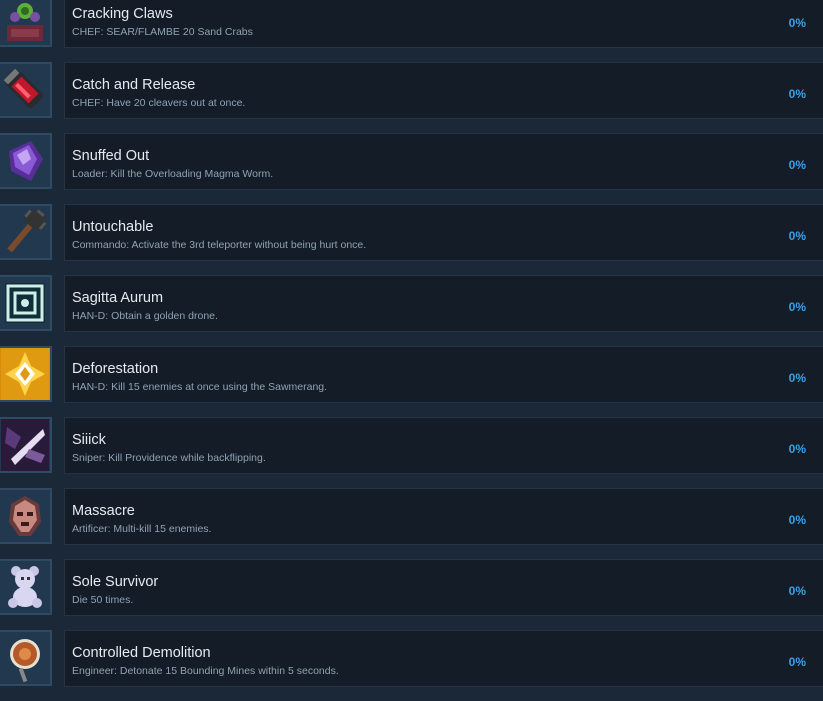 This screenshot has height=701, width=823. What do you see at coordinates (443, 587) in the screenshot?
I see `achievement-panel: Sole Survivor Die 50 times. 0%` at bounding box center [443, 587].